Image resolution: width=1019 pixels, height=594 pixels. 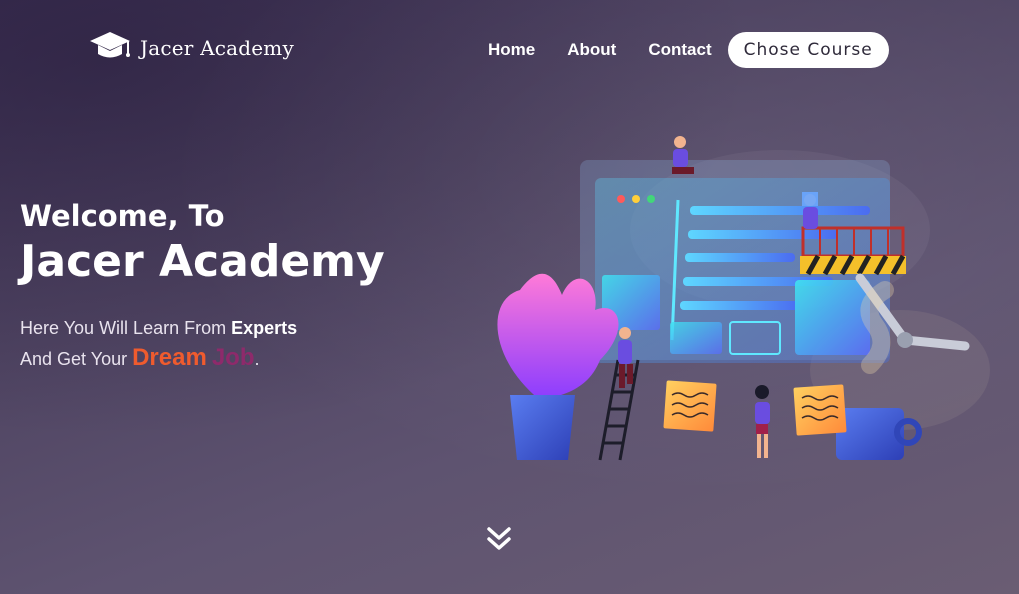 I want to click on person-standing, so click(x=762, y=421).